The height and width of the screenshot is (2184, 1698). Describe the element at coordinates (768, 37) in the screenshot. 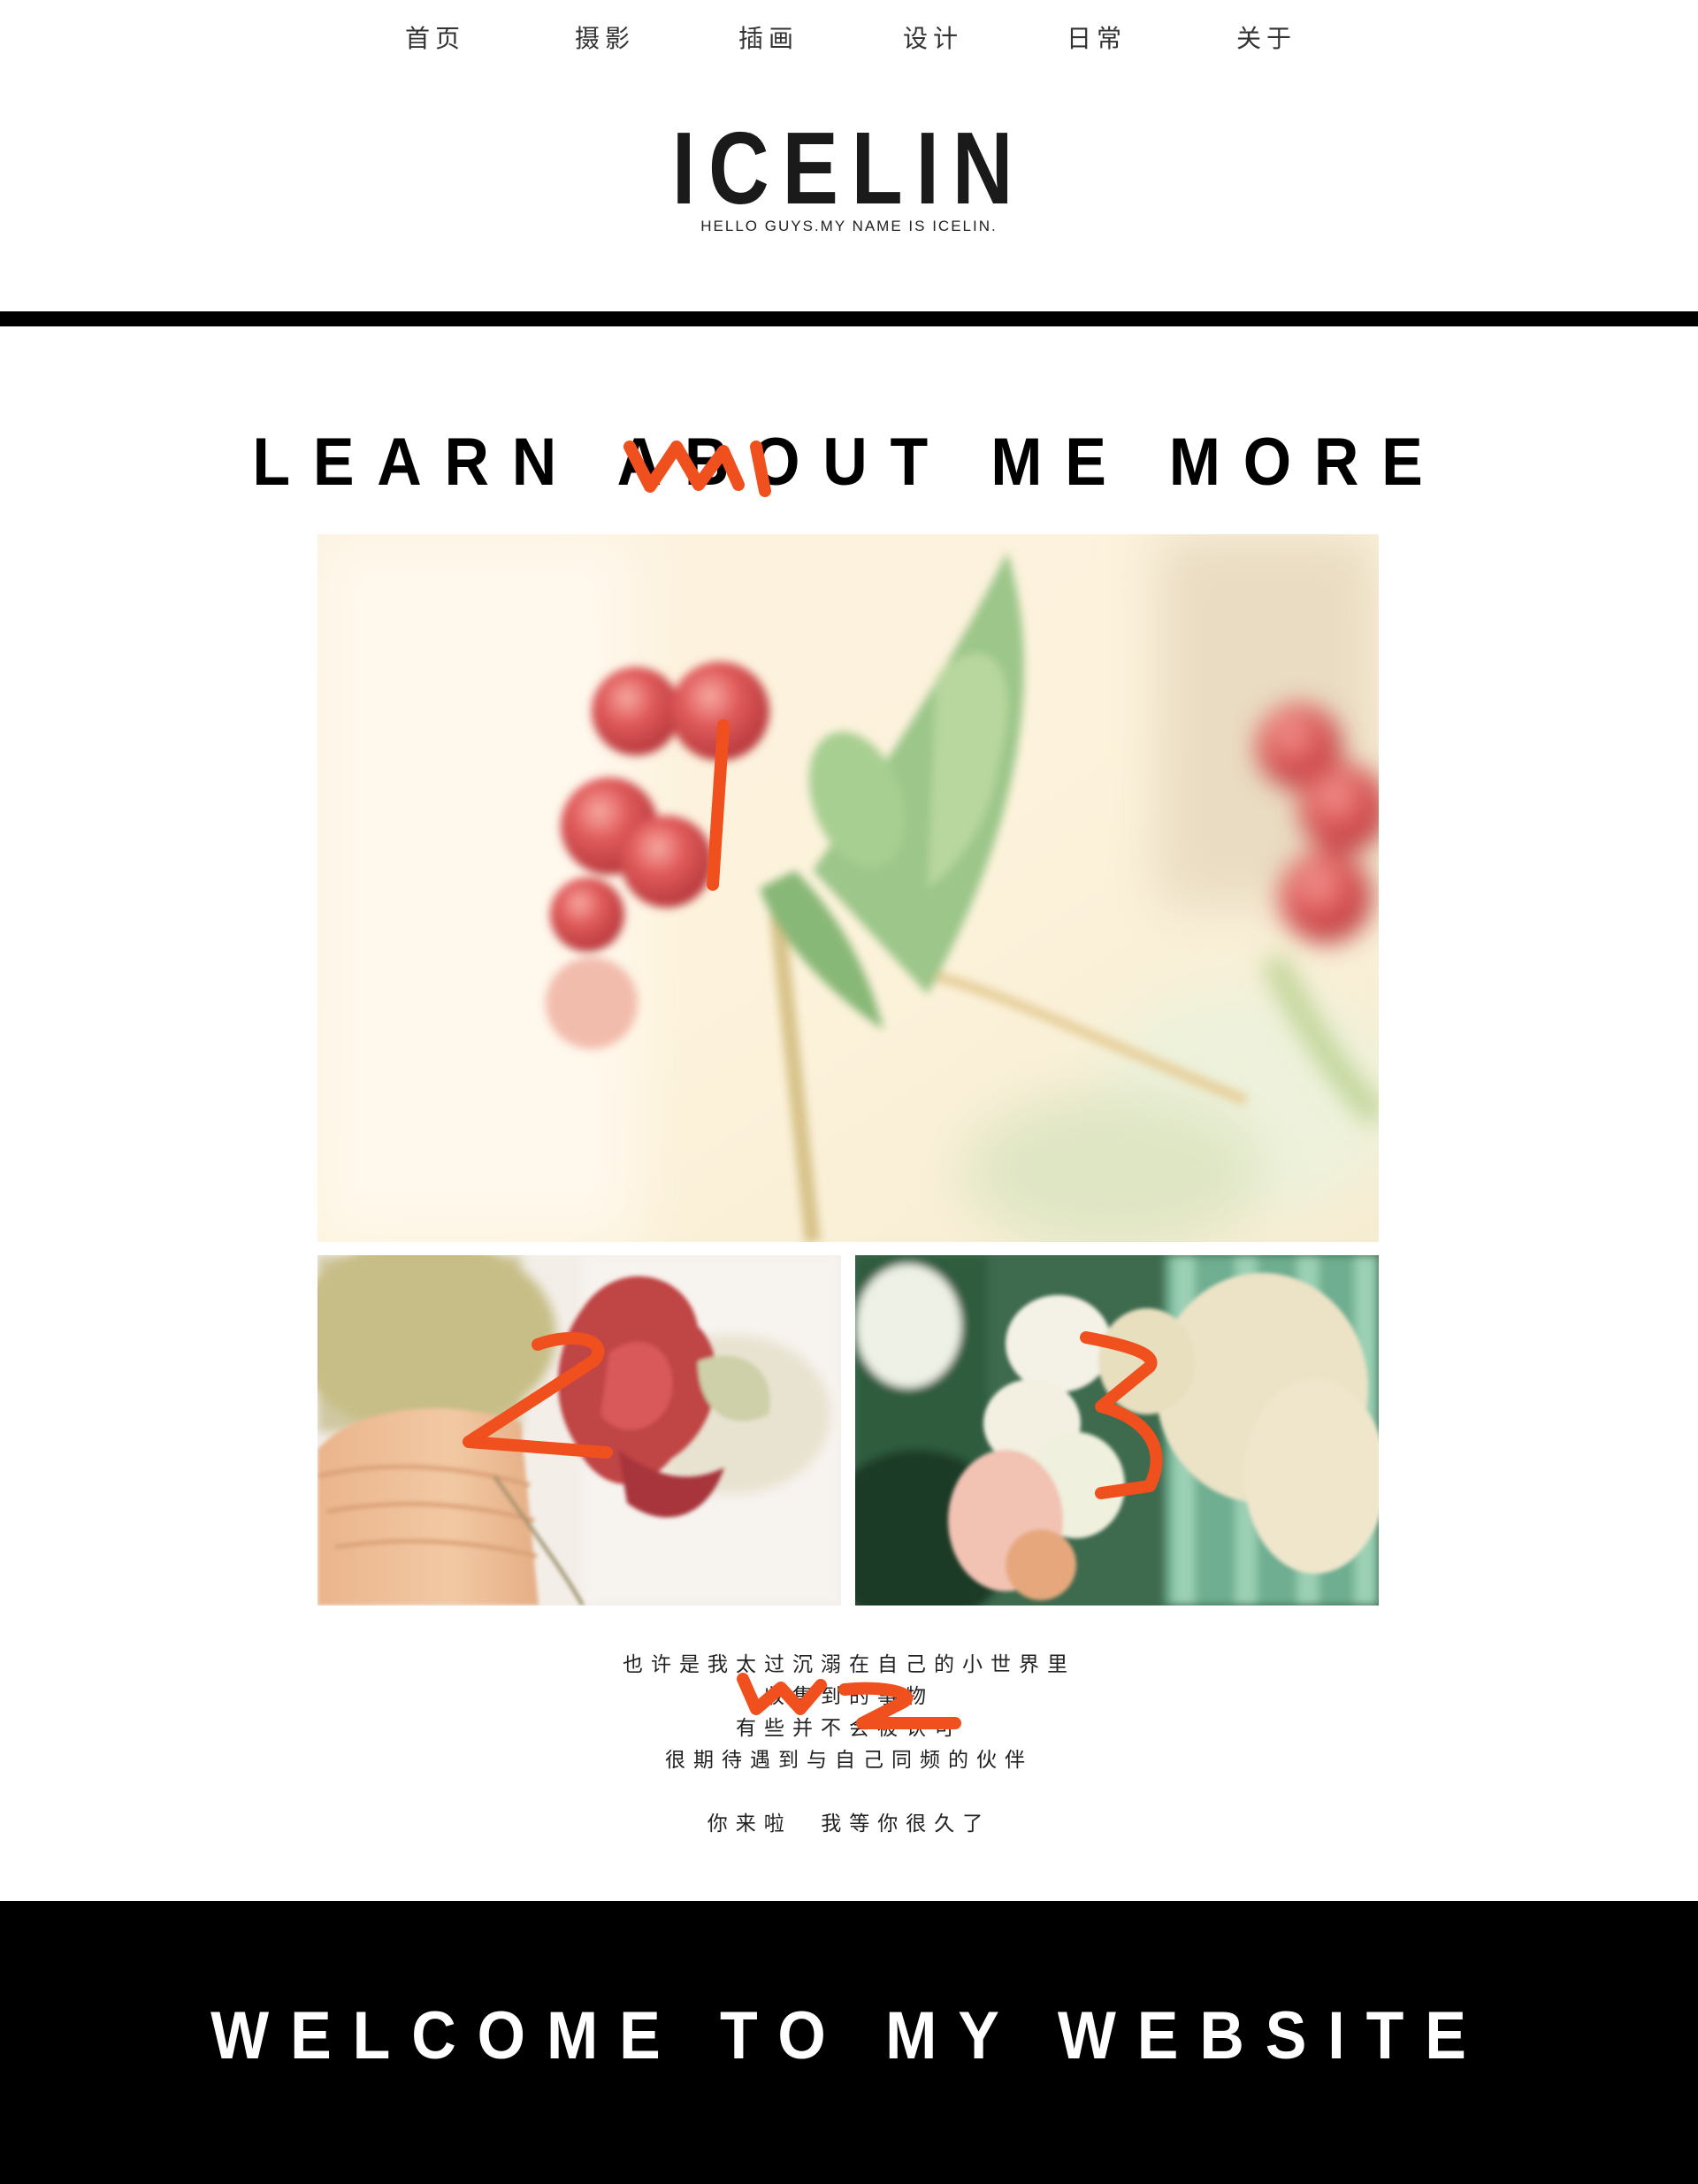

I see `nav-item-illustration: 插画` at that location.